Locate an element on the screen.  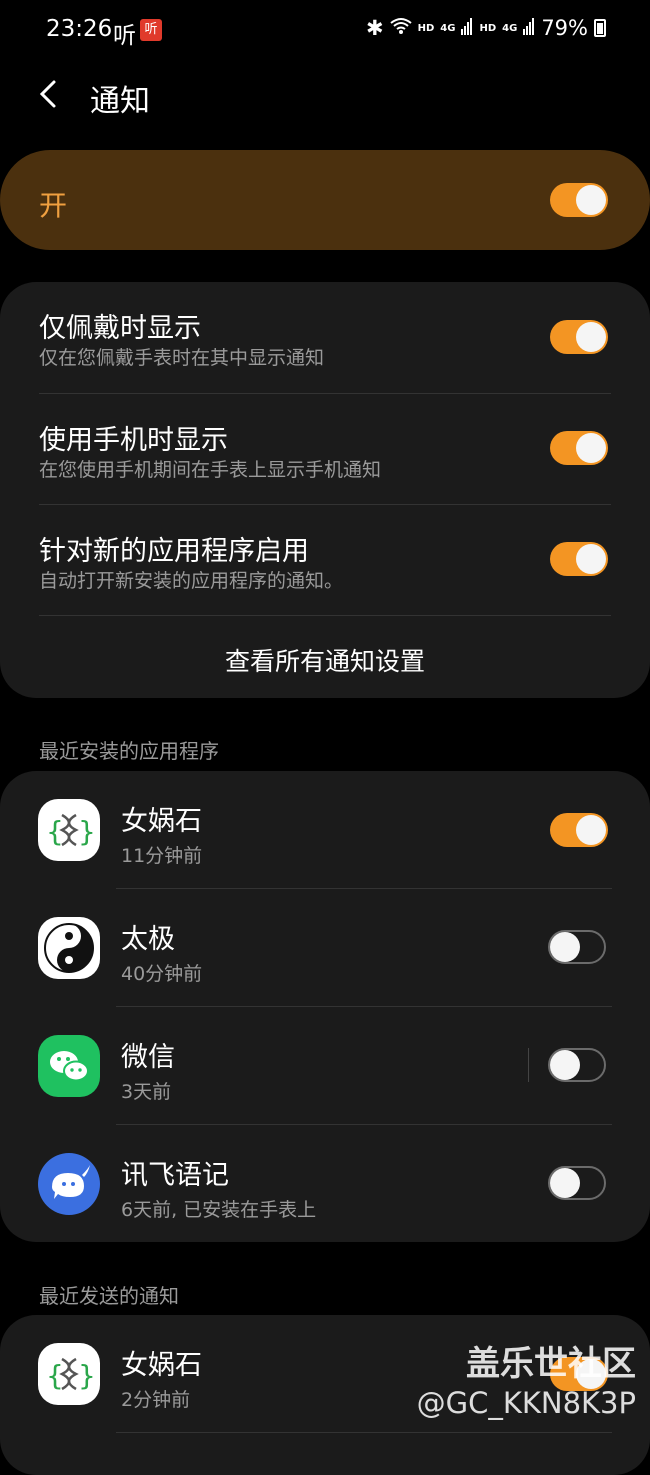
app-time: 3天前 is located at coordinates (146, 1092).